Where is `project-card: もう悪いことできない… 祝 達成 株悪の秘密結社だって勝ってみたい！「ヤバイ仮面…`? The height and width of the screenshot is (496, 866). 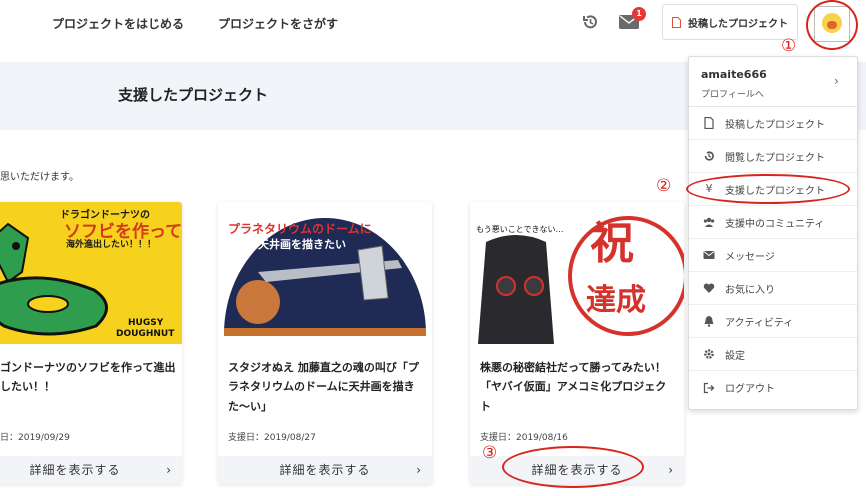 project-card: もう悪いことできない… 祝 達成 株悪の秘密結社だって勝ってみたい！「ヤバイ仮面… is located at coordinates (577, 343).